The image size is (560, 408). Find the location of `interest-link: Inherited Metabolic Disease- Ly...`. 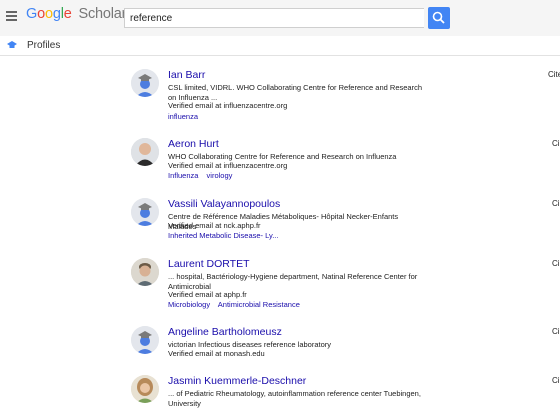

interest-link: Inherited Metabolic Disease- Ly... is located at coordinates (223, 235).